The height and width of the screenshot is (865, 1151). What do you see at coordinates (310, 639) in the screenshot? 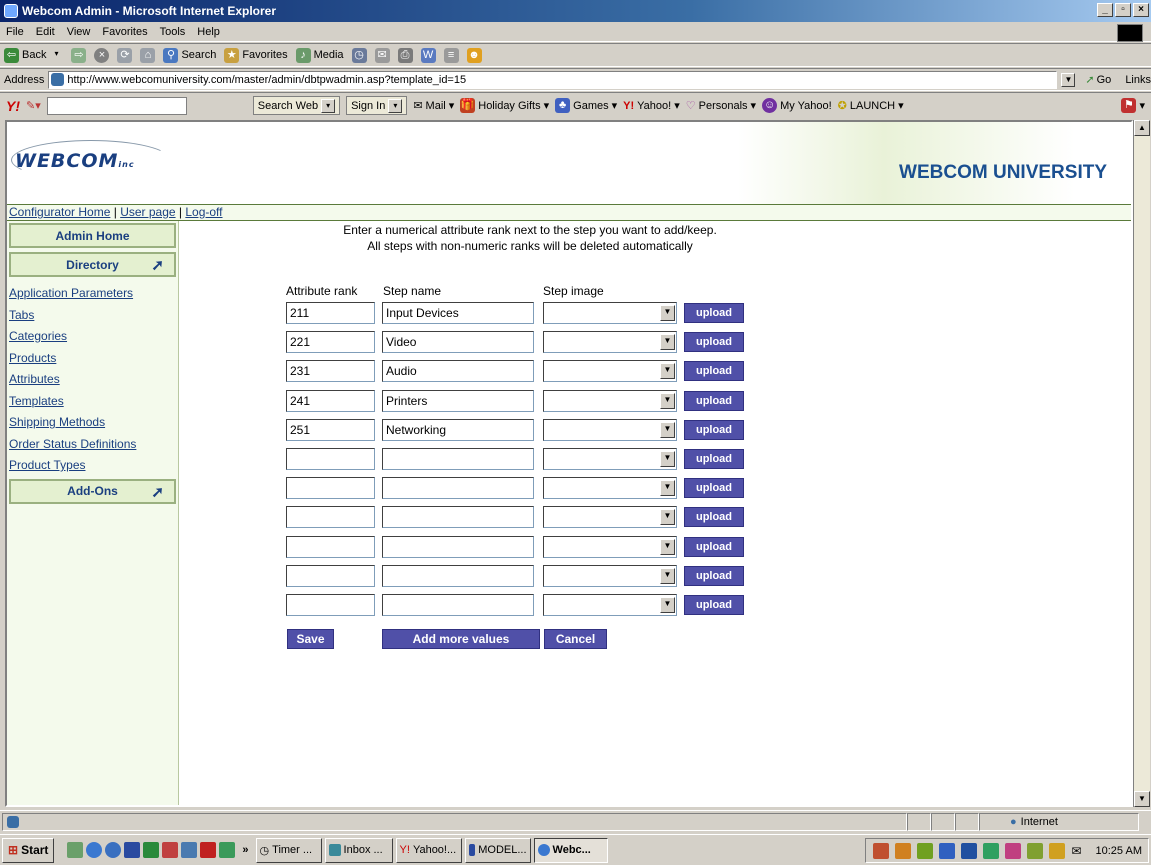
I see `save-button: Save` at bounding box center [310, 639].